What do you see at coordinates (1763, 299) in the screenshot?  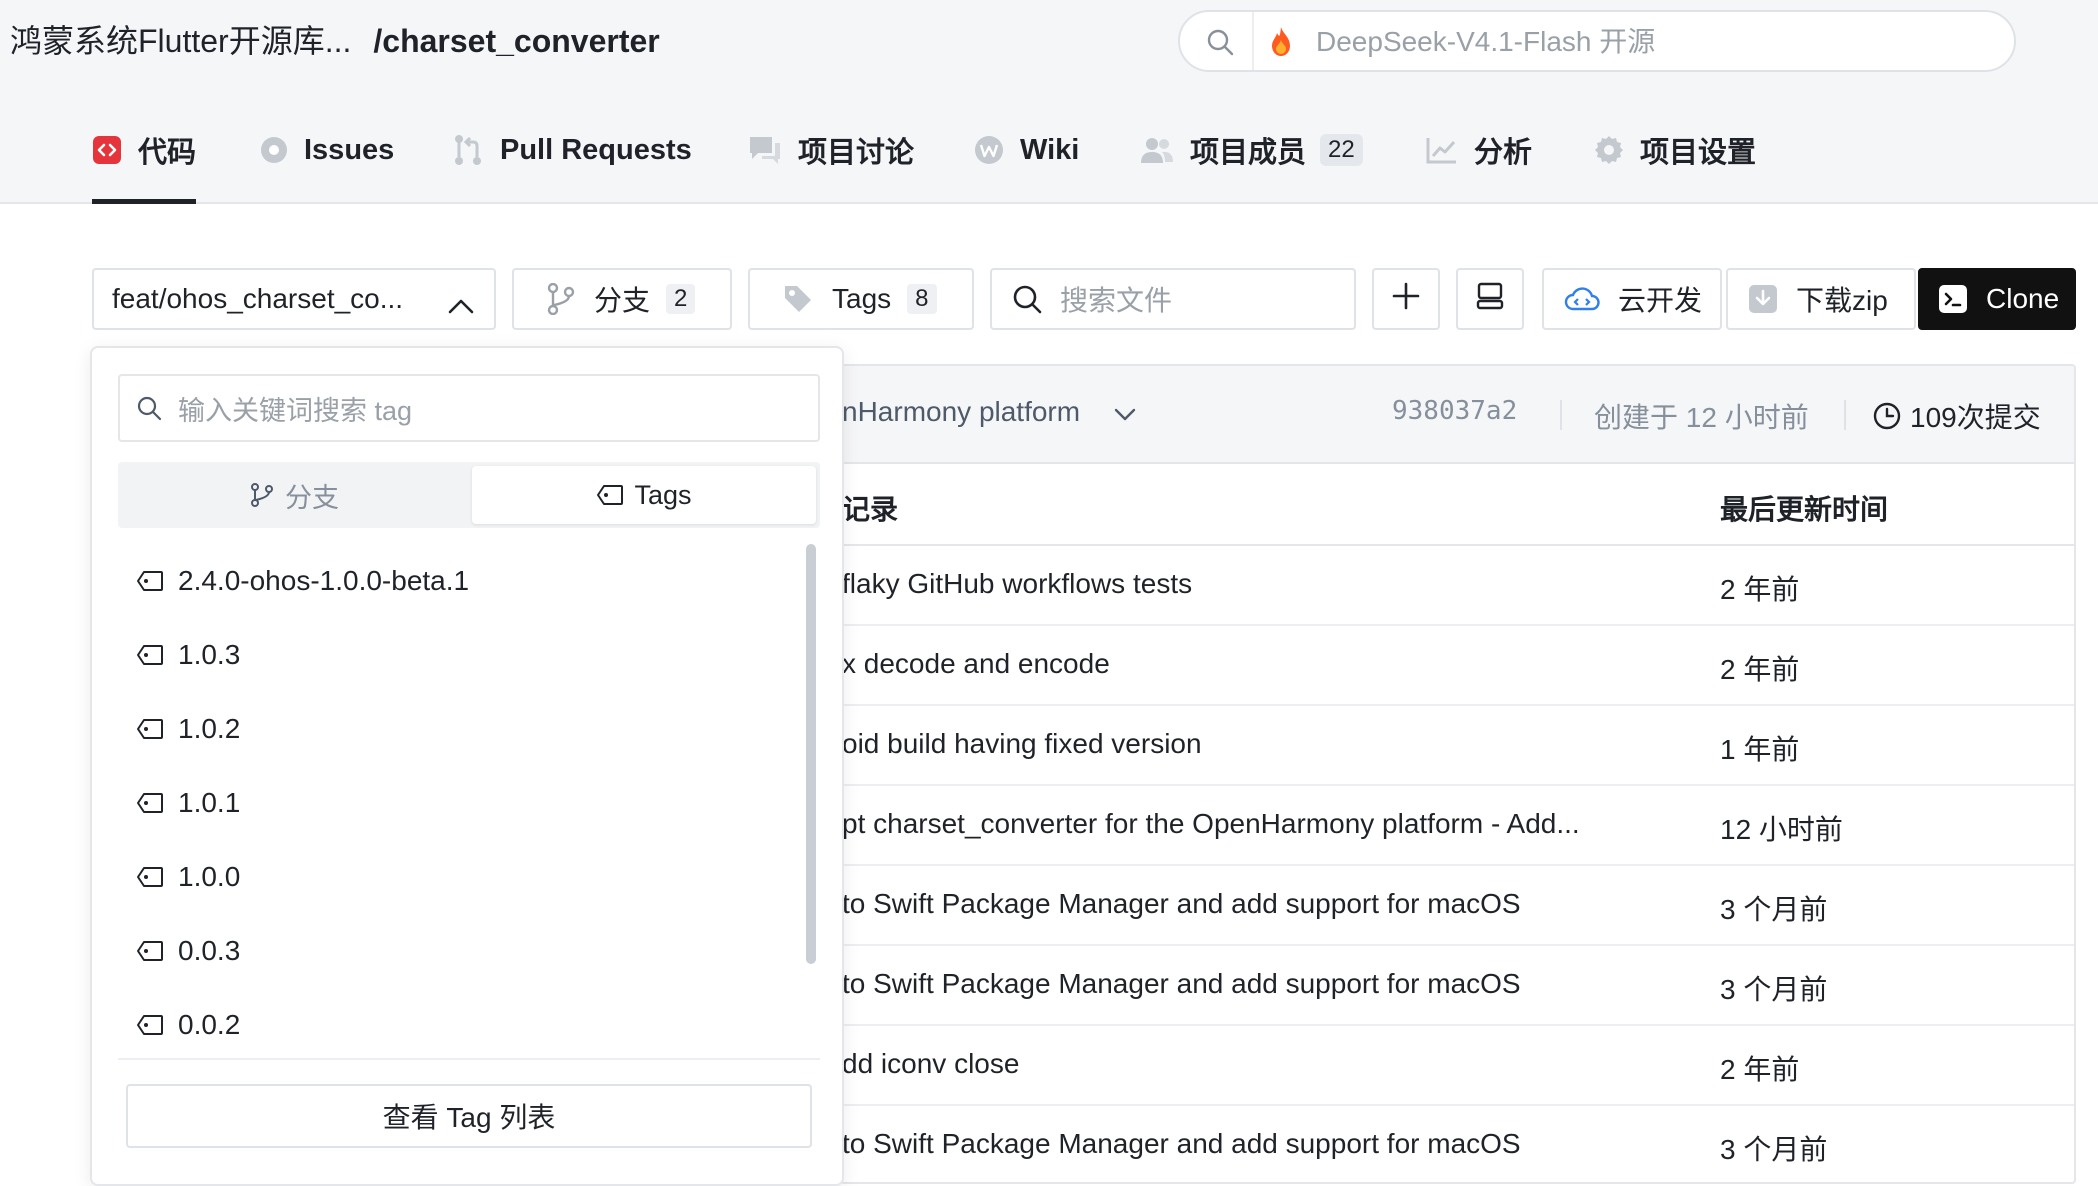 I see `download-icon` at bounding box center [1763, 299].